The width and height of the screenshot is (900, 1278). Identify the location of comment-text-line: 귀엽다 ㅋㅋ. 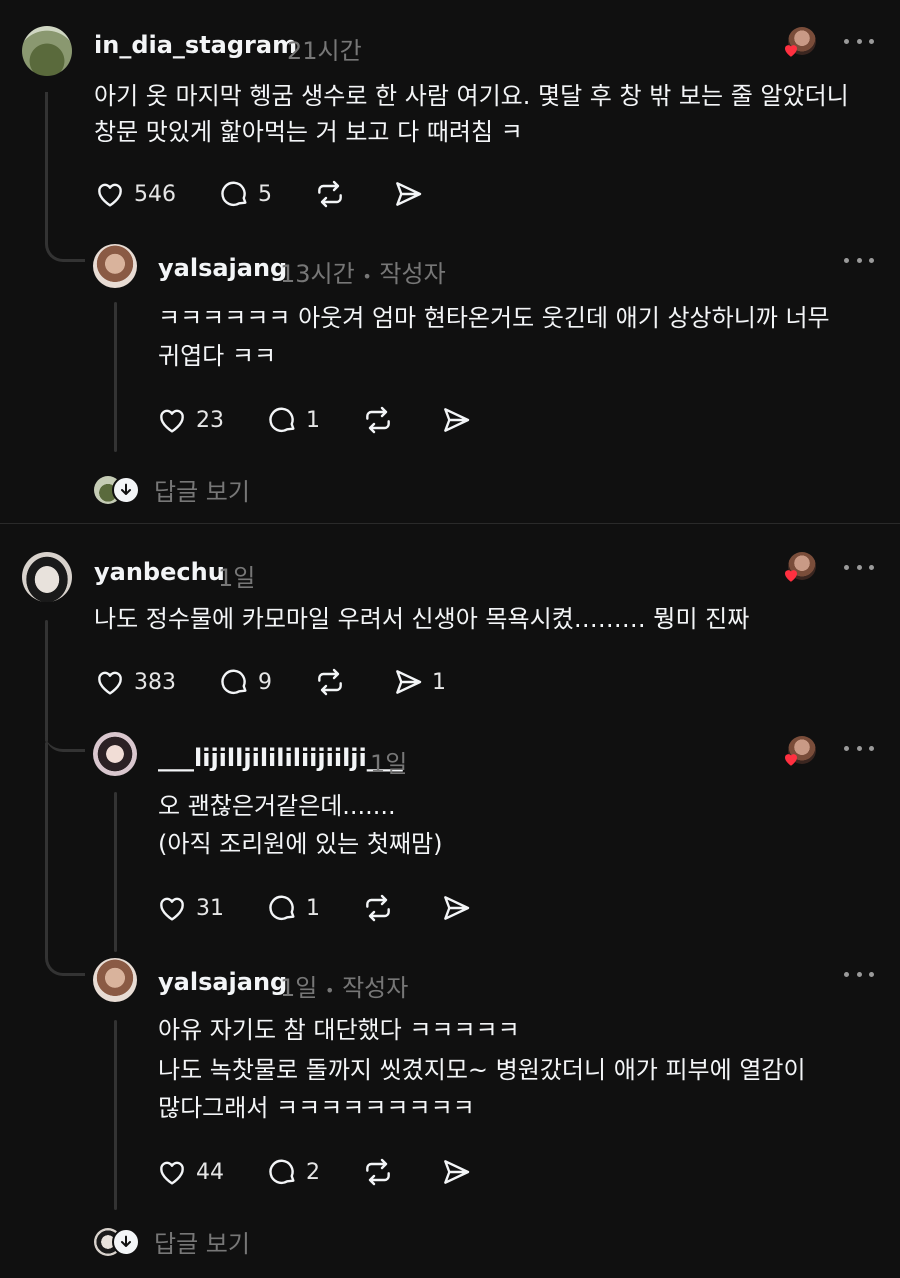
(217, 356).